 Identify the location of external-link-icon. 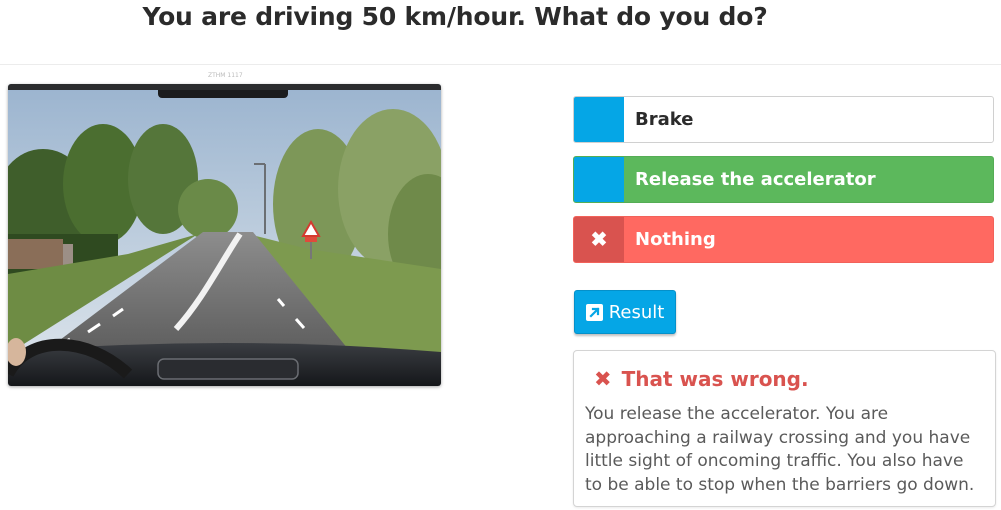
(594, 312).